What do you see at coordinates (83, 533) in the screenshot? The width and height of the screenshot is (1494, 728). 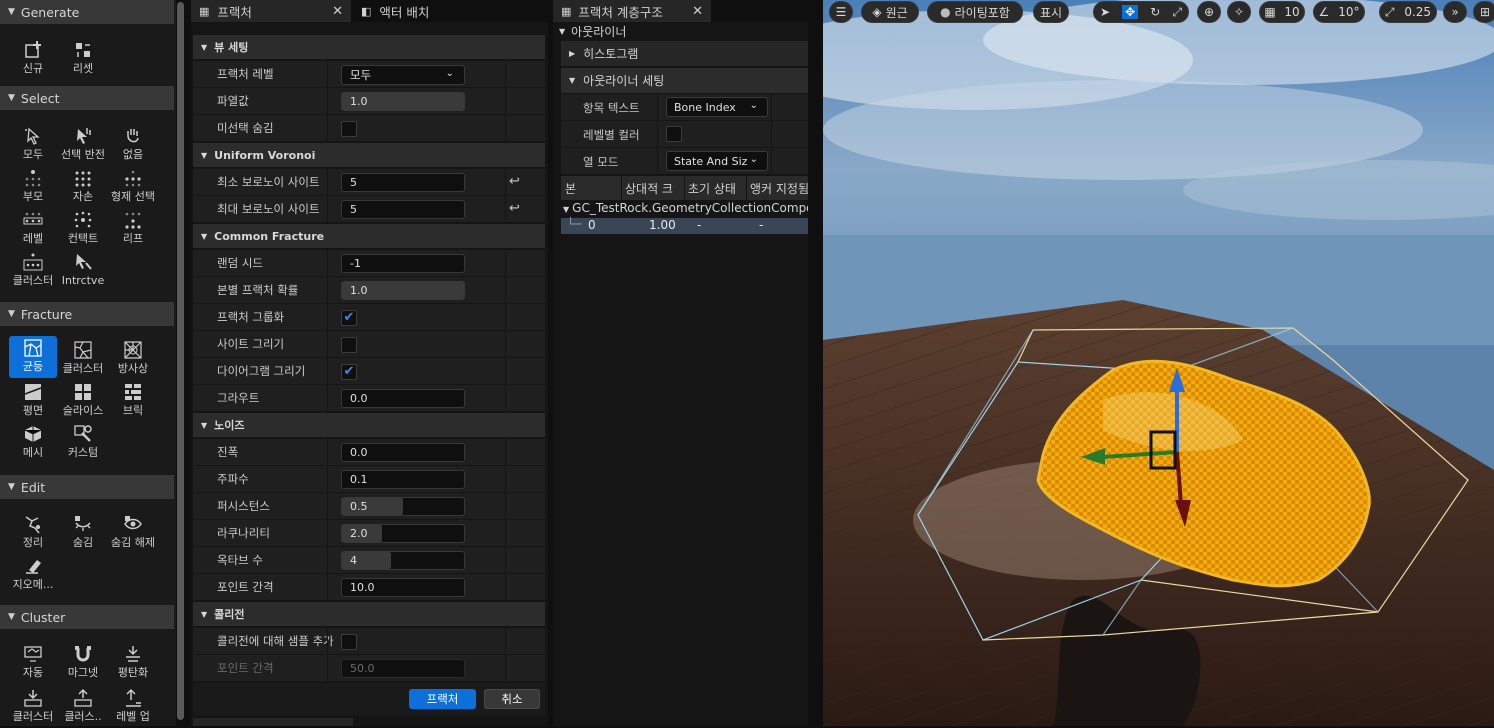 I see `edit-hide-button: 숨김` at bounding box center [83, 533].